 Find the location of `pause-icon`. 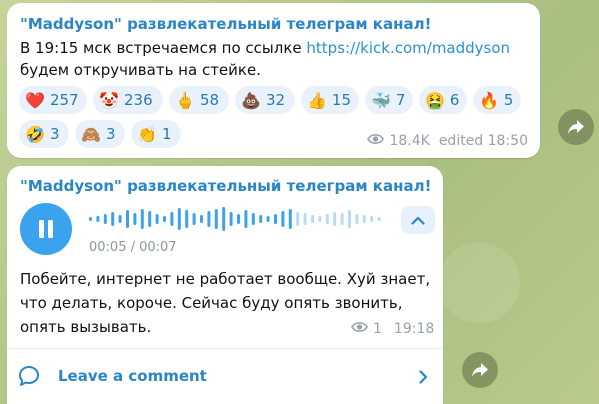

pause-icon is located at coordinates (46, 229).